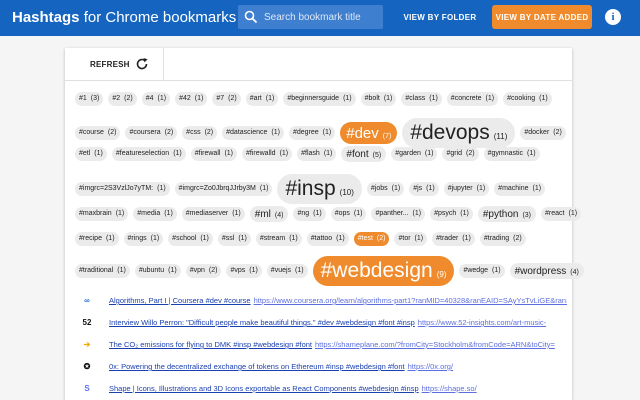  Describe the element at coordinates (482, 271) in the screenshot. I see `tag-chip-wedge: #wedge (1)` at that location.